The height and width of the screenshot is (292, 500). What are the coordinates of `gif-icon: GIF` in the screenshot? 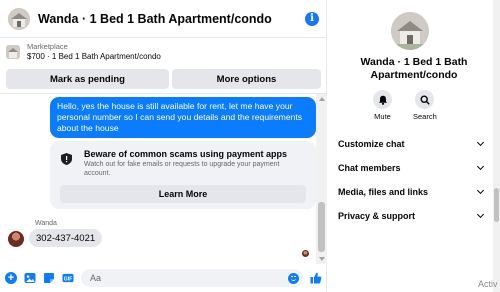 It's located at (68, 278).